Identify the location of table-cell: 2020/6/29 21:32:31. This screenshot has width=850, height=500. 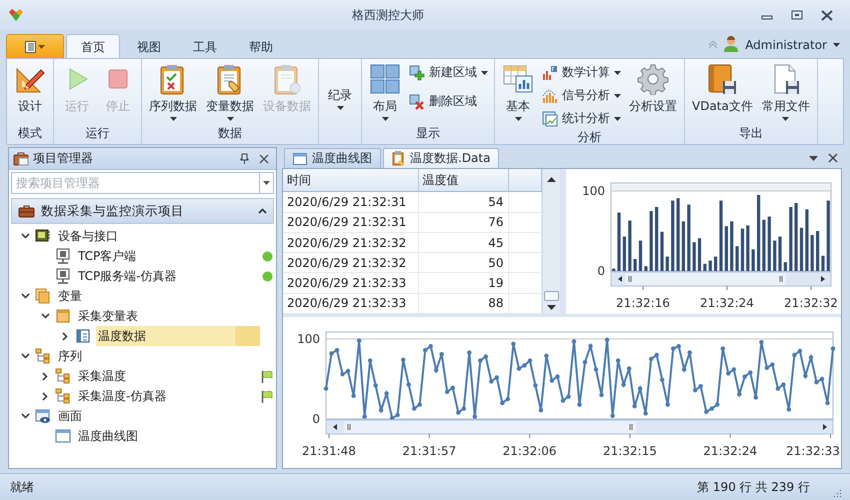
(350, 202).